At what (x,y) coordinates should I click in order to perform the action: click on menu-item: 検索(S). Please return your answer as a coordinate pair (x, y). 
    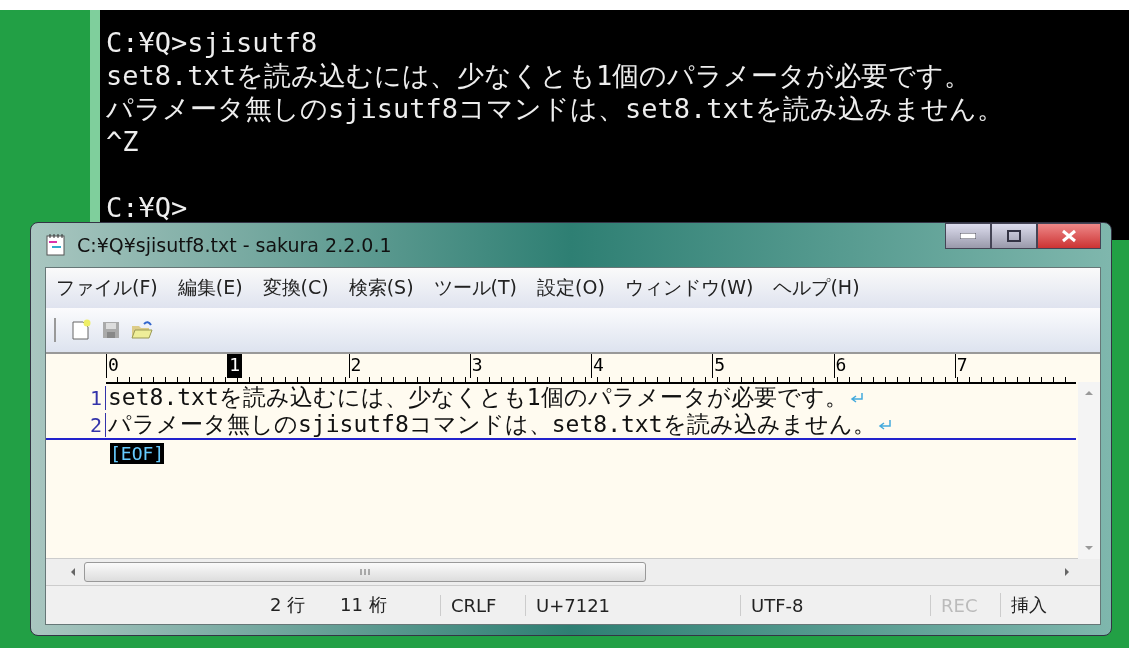
    Looking at the image, I should click on (381, 288).